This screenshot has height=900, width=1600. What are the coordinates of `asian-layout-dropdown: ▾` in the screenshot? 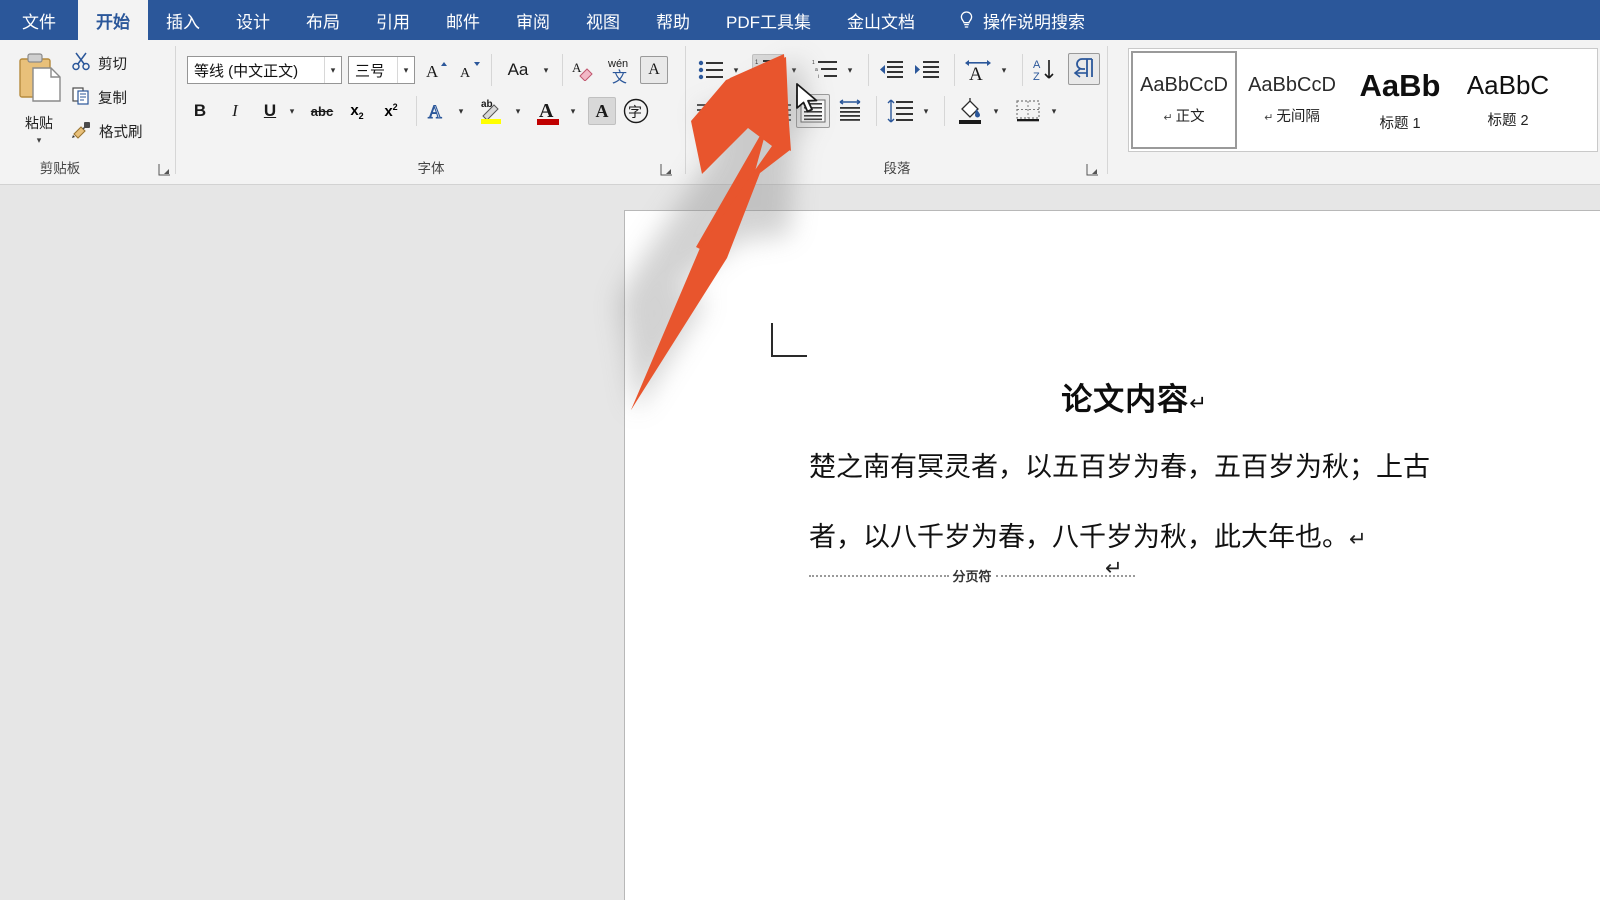 It's located at (1004, 70).